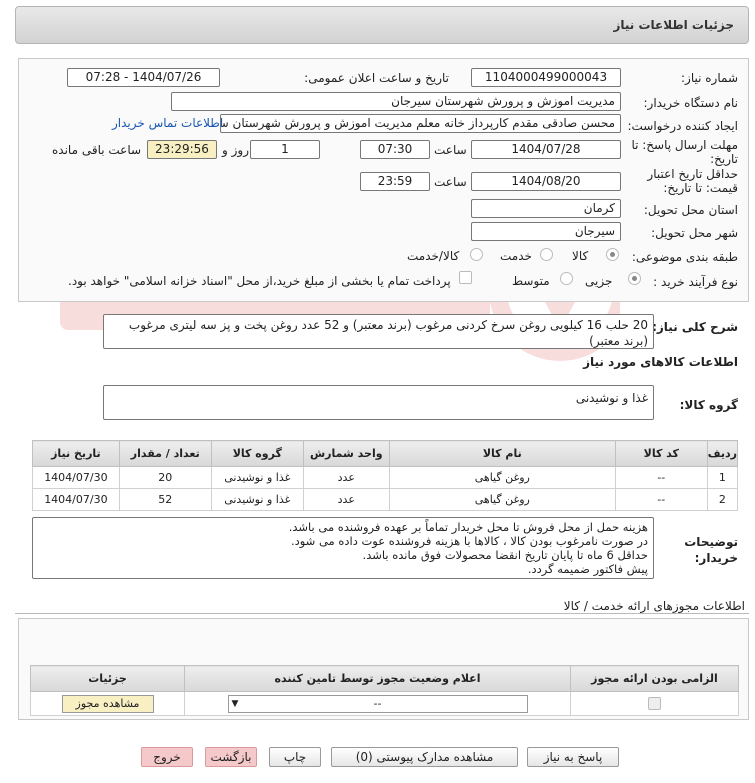 This screenshot has height=783, width=755. What do you see at coordinates (107, 678) in the screenshot?
I see `col-permit-details: جزئیات` at bounding box center [107, 678].